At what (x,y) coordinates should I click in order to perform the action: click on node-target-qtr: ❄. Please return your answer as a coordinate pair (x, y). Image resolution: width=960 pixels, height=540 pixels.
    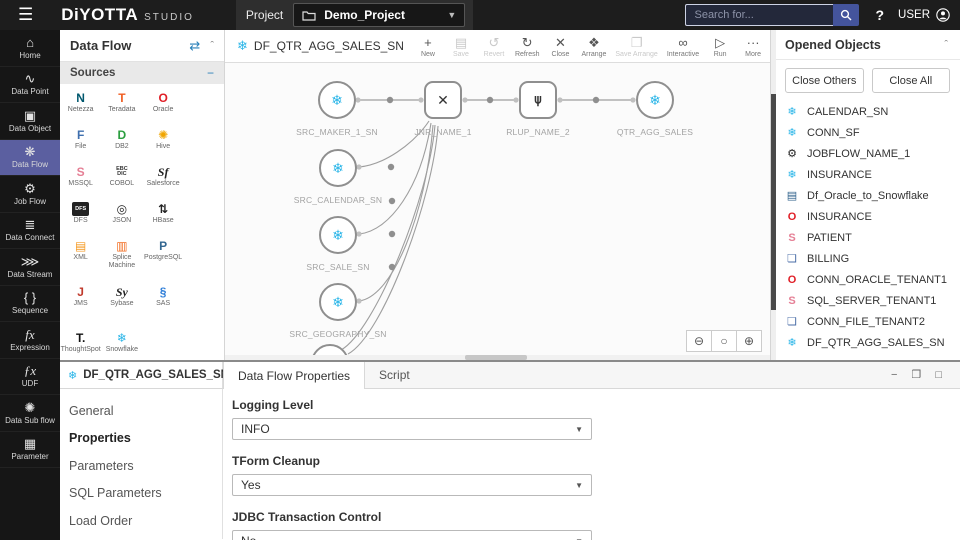
    Looking at the image, I should click on (655, 100).